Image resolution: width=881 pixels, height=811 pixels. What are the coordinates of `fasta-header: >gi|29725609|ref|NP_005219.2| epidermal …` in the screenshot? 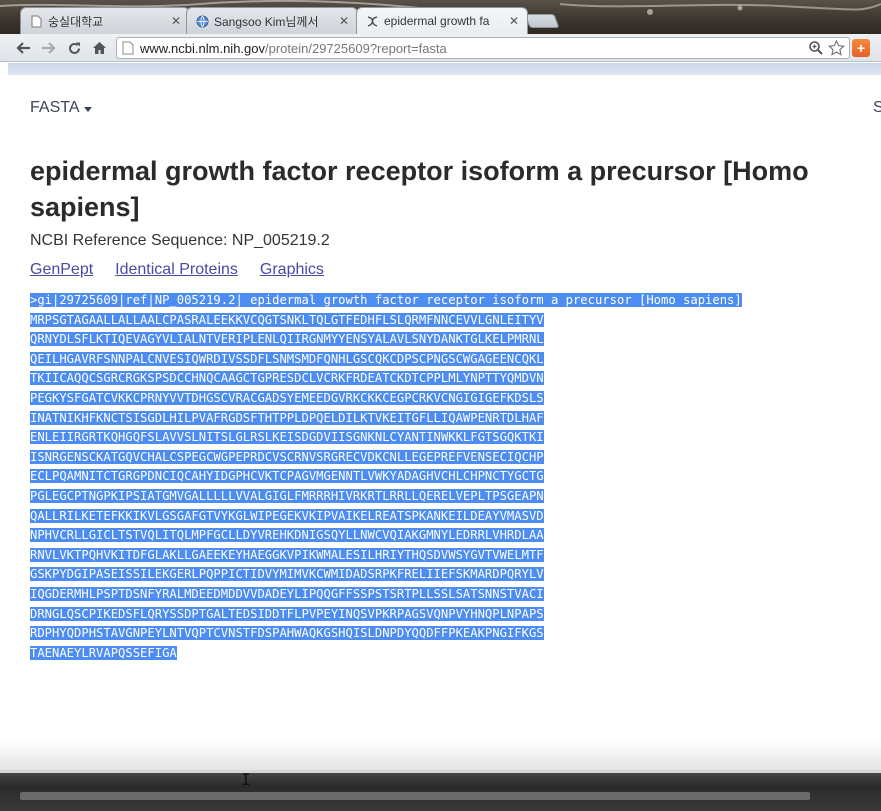 It's located at (386, 300).